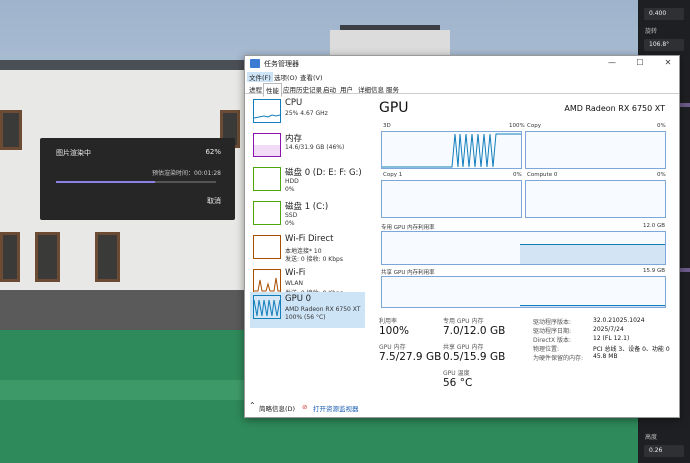  Describe the element at coordinates (463, 347) in the screenshot. I see `stat-shared-label: 共享 GPU 内存` at that location.